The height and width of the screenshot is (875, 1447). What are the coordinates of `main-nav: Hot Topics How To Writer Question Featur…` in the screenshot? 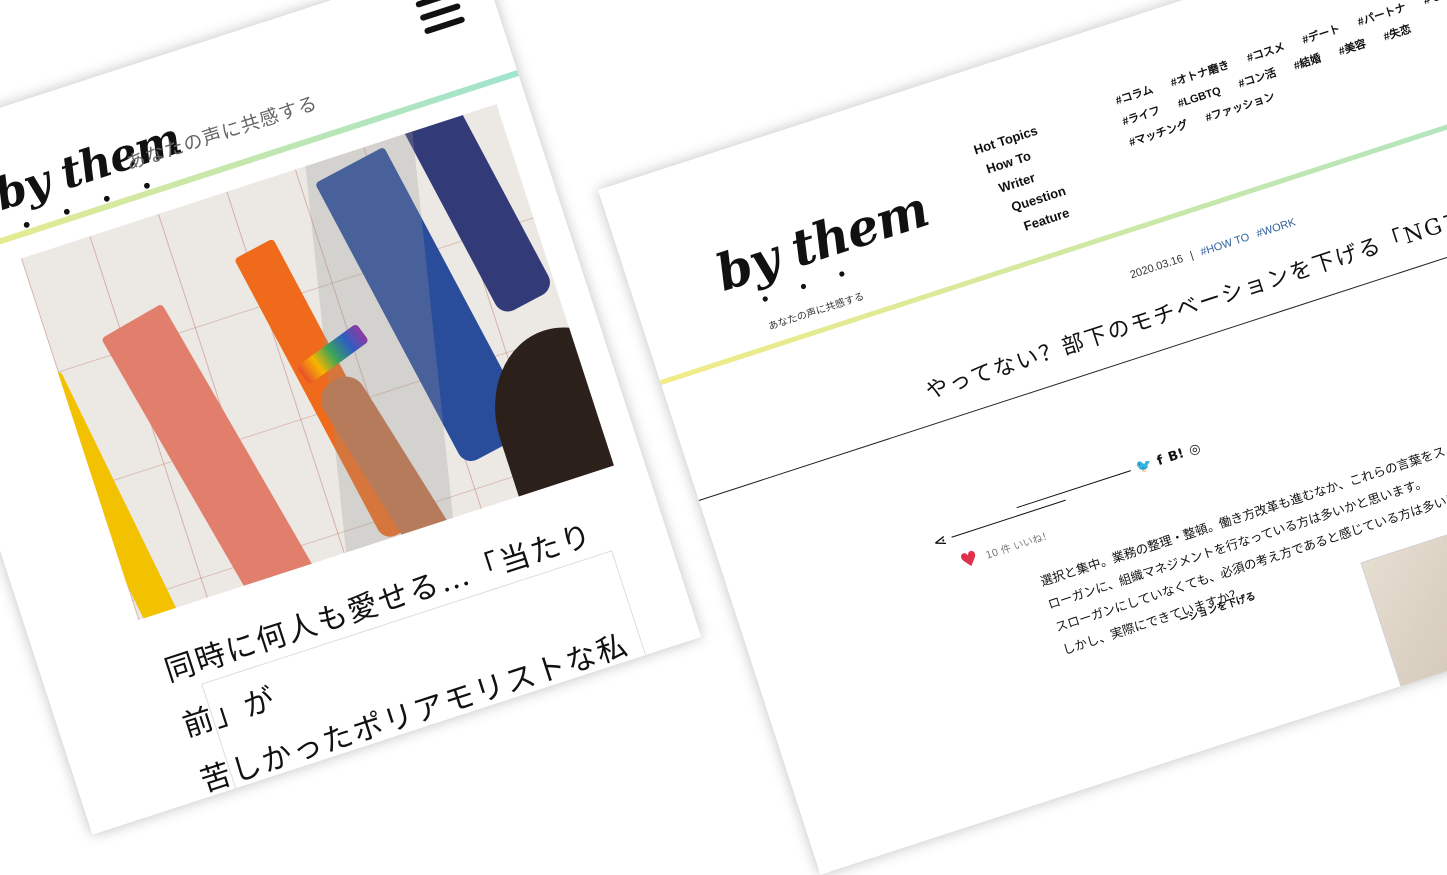 It's located at (1023, 181).